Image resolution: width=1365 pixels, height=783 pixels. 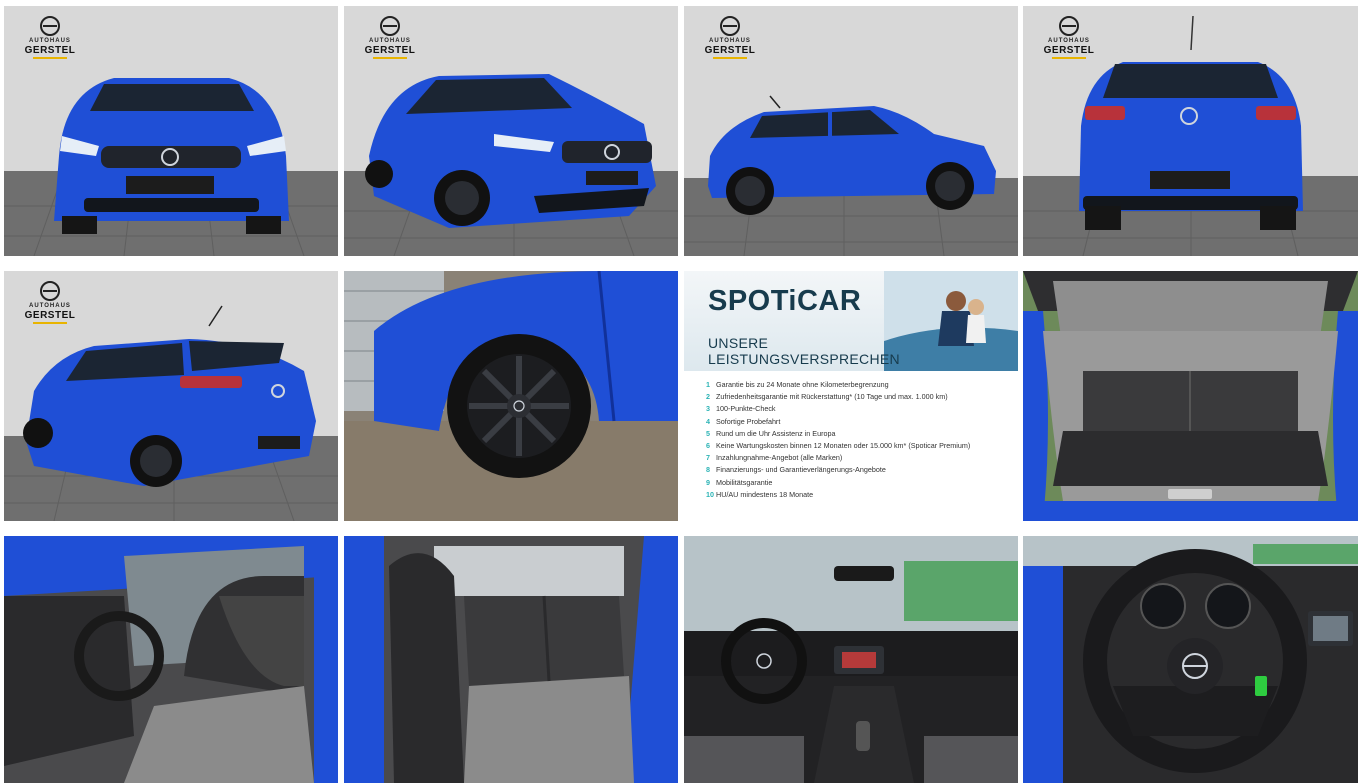 I want to click on list-item: 5 Rund um die Uhr Assistenz in Europa, so click(x=856, y=434).